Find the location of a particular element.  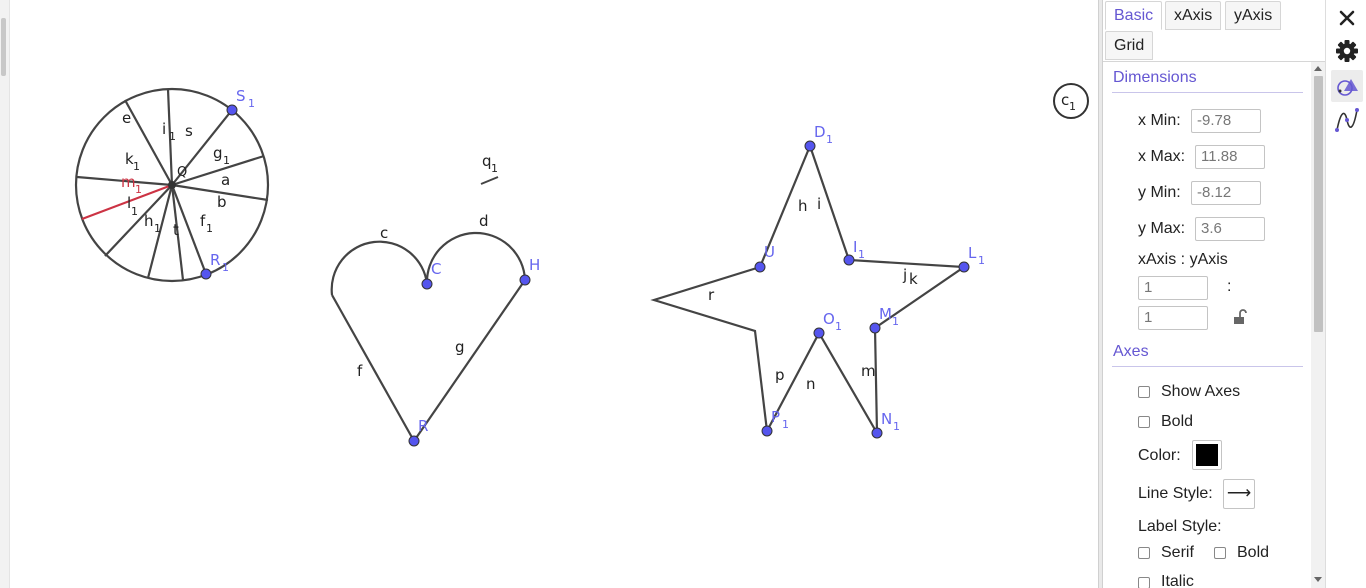

label-b: b is located at coordinates (222, 202).